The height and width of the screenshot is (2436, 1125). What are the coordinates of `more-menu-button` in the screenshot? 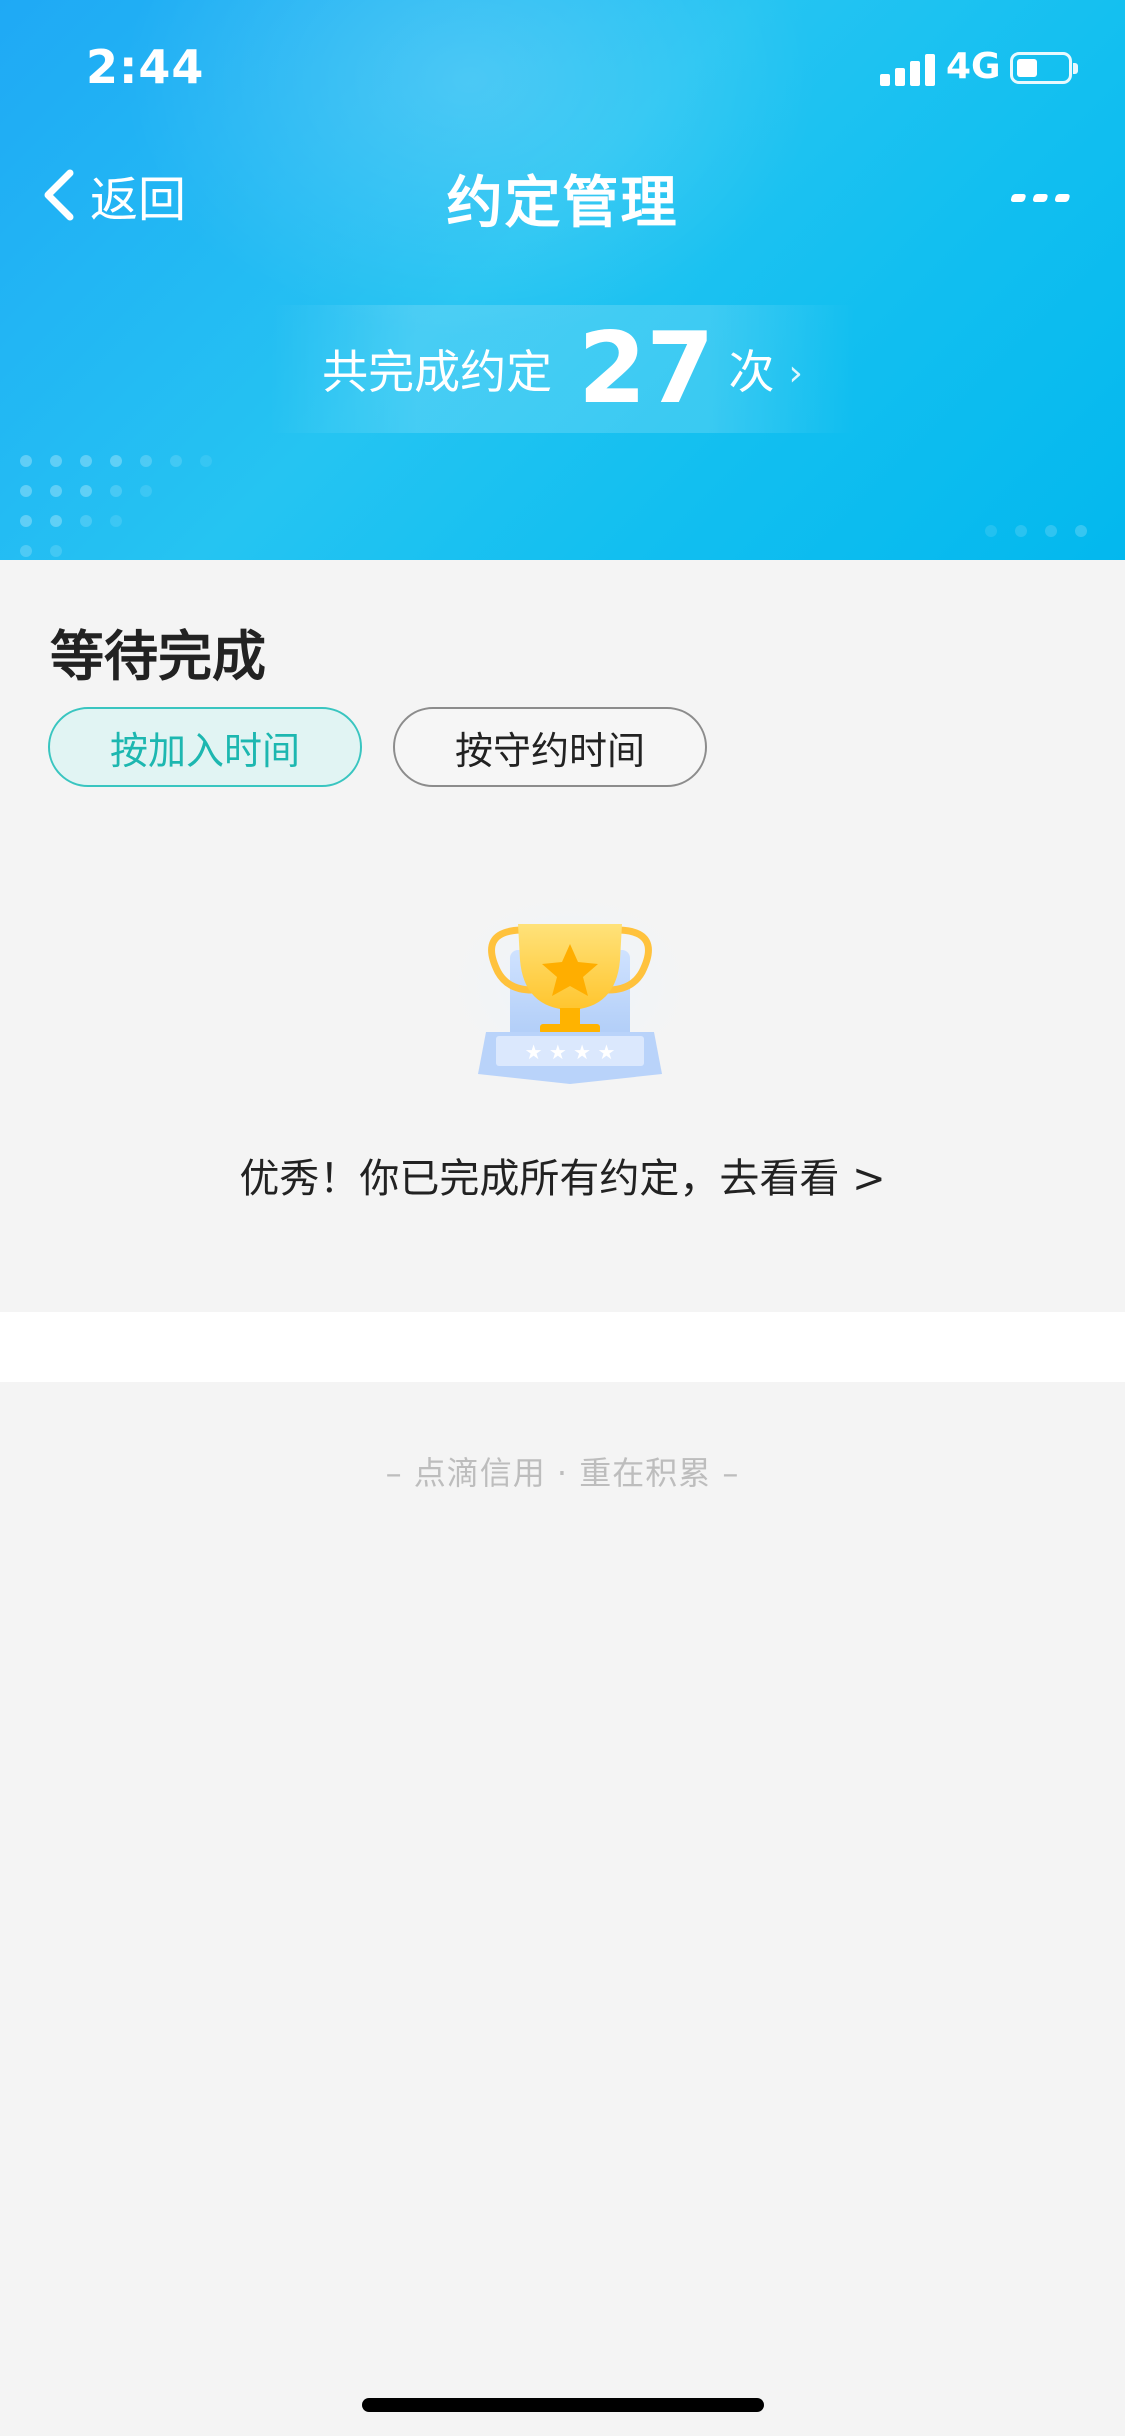 It's located at (1043, 198).